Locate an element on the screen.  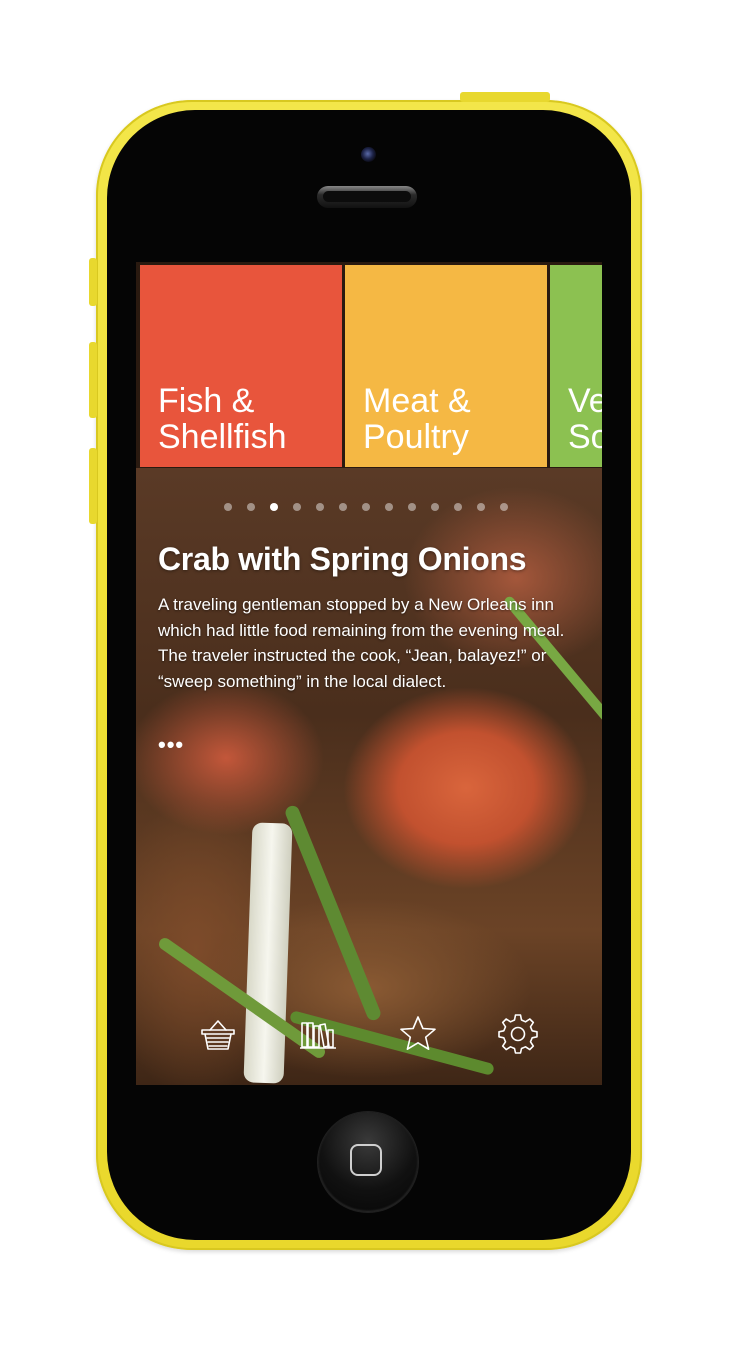
star-icon is located at coordinates (418, 1033).